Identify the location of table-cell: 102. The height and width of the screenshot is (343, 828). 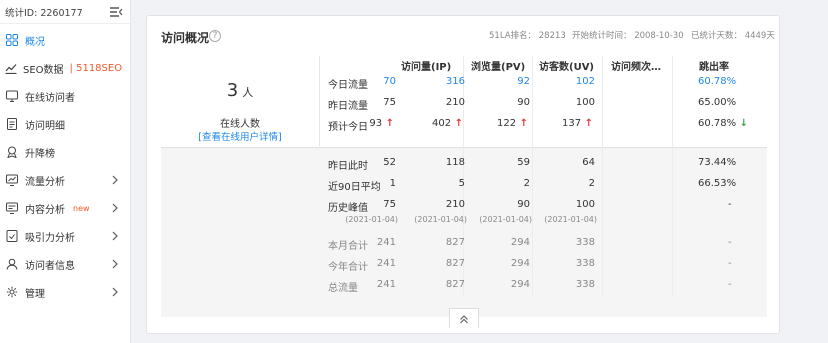
(585, 81).